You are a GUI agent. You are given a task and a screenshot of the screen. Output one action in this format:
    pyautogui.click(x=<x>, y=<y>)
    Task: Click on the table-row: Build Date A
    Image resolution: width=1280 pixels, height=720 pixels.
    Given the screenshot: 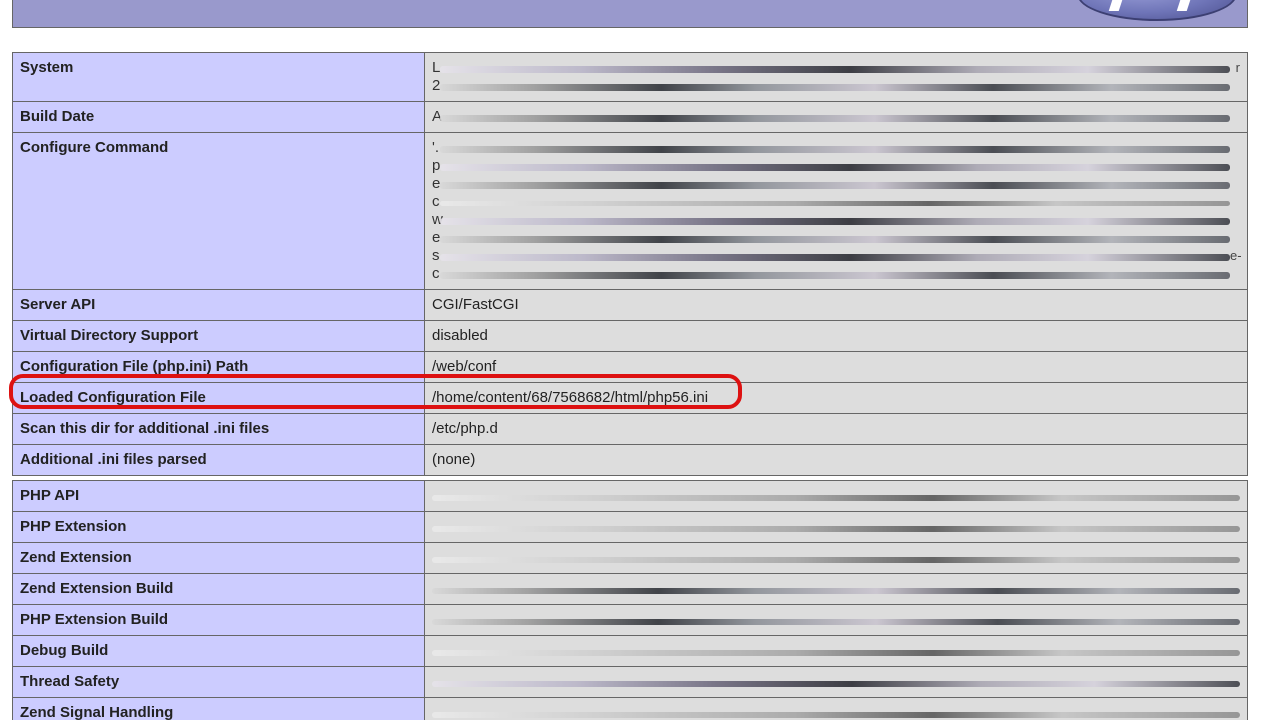 What is the action you would take?
    pyautogui.click(x=630, y=117)
    